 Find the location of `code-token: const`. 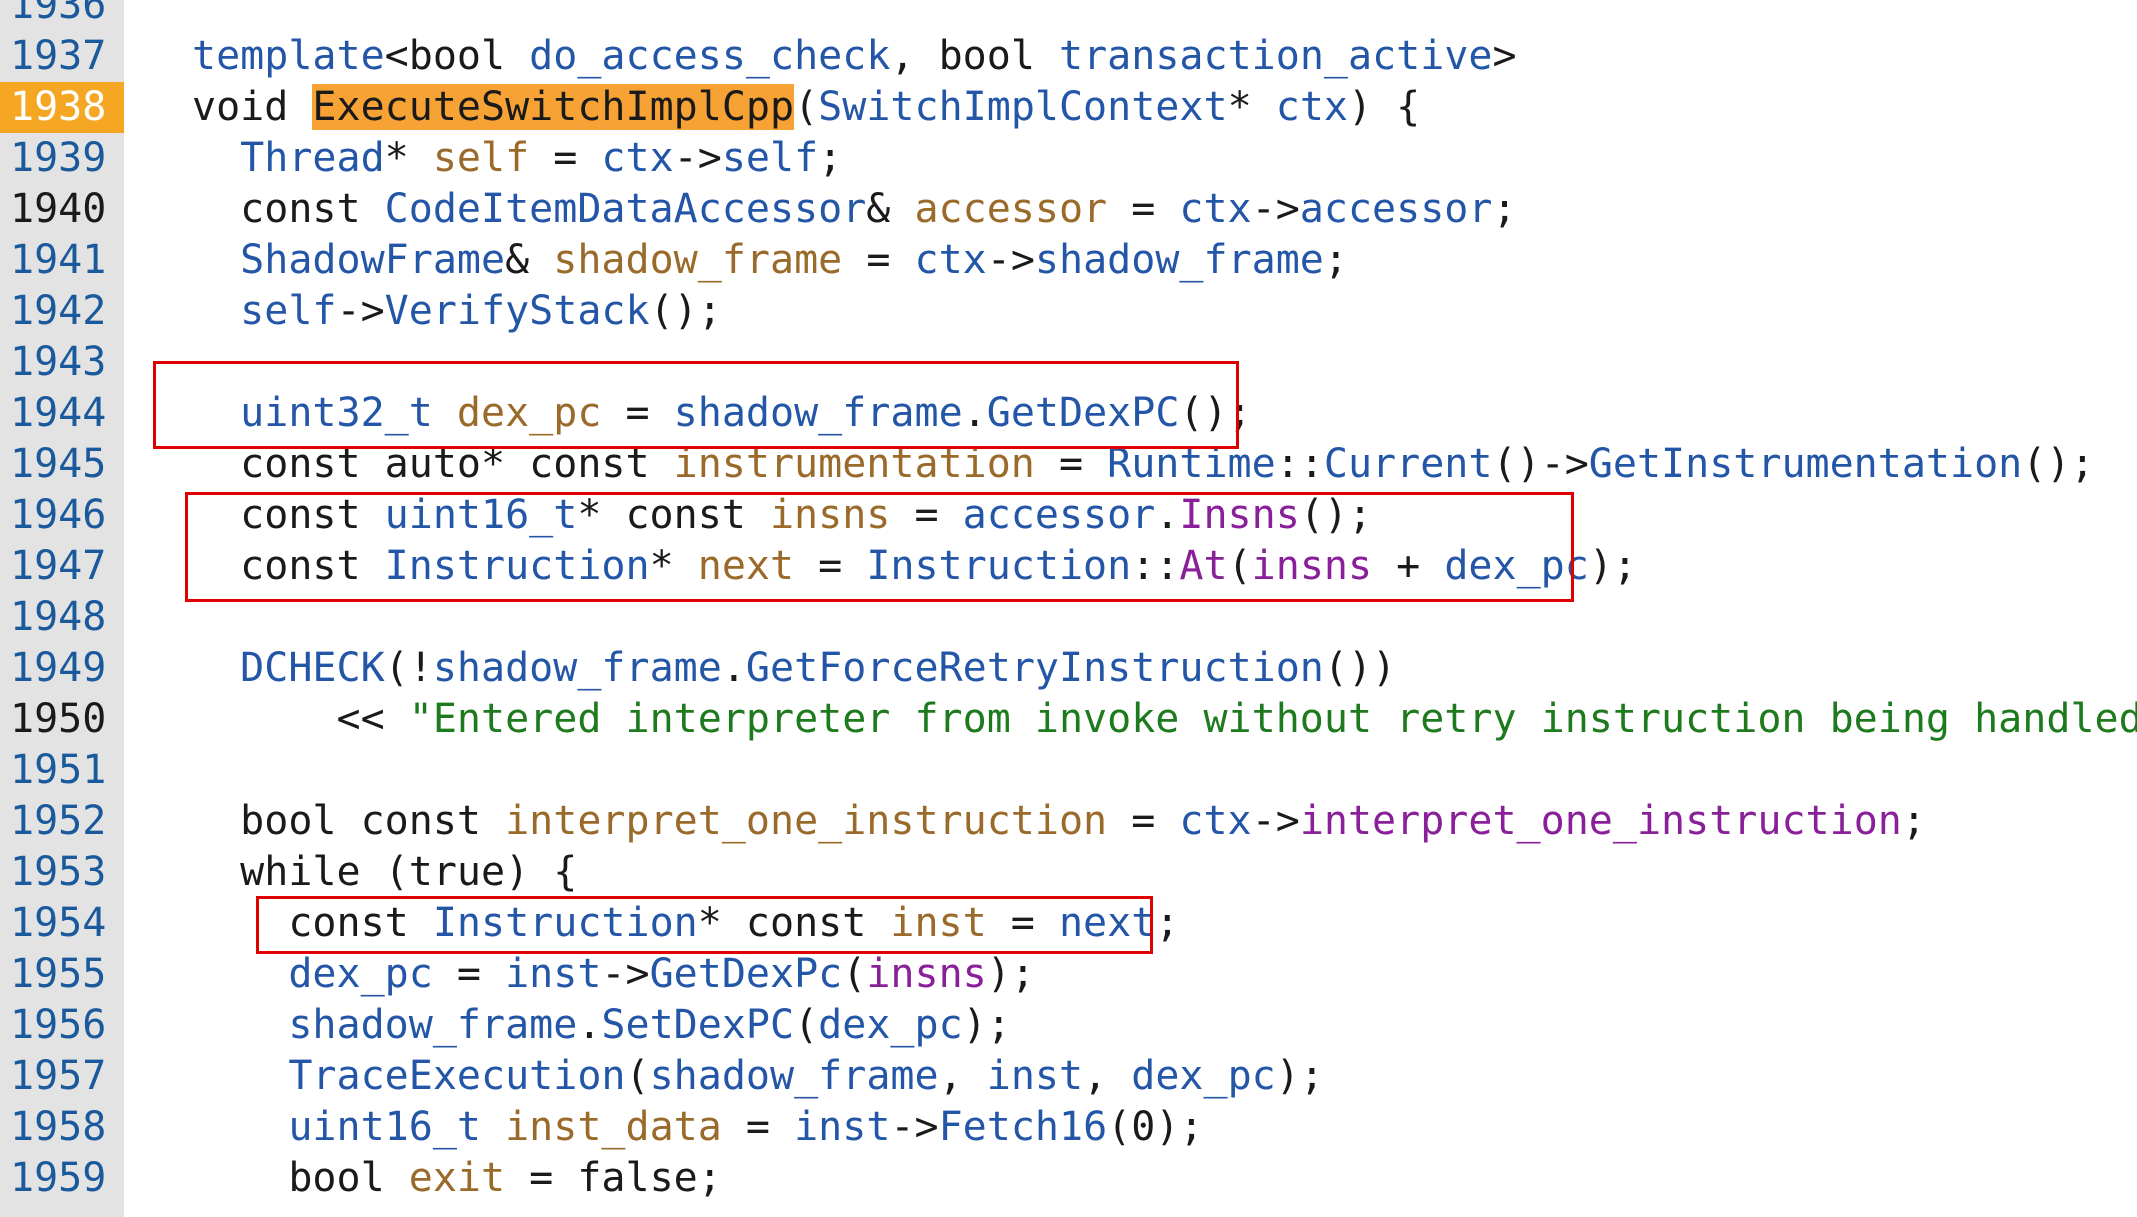

code-token: const is located at coordinates (288, 209).